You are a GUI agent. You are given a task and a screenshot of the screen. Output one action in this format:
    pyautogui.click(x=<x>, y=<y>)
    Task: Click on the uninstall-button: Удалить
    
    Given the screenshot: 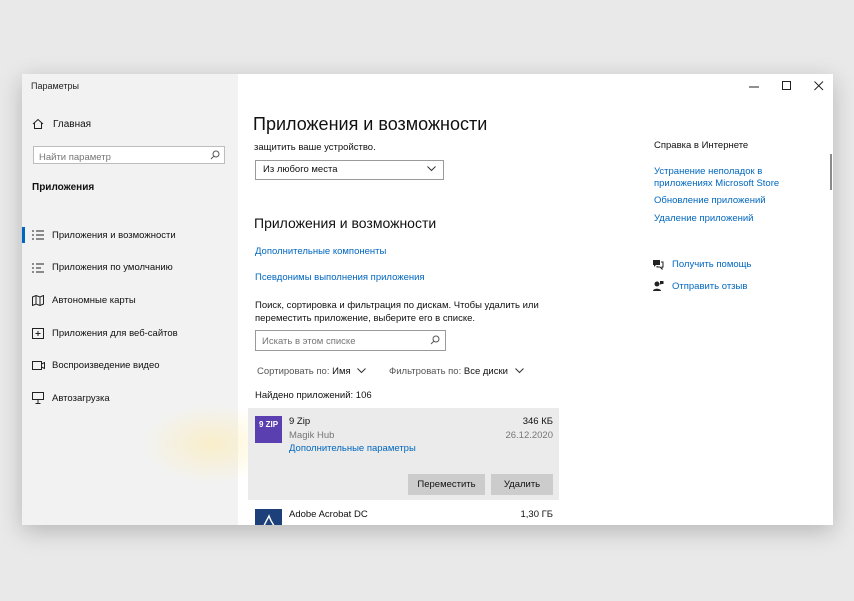 What is the action you would take?
    pyautogui.click(x=522, y=484)
    